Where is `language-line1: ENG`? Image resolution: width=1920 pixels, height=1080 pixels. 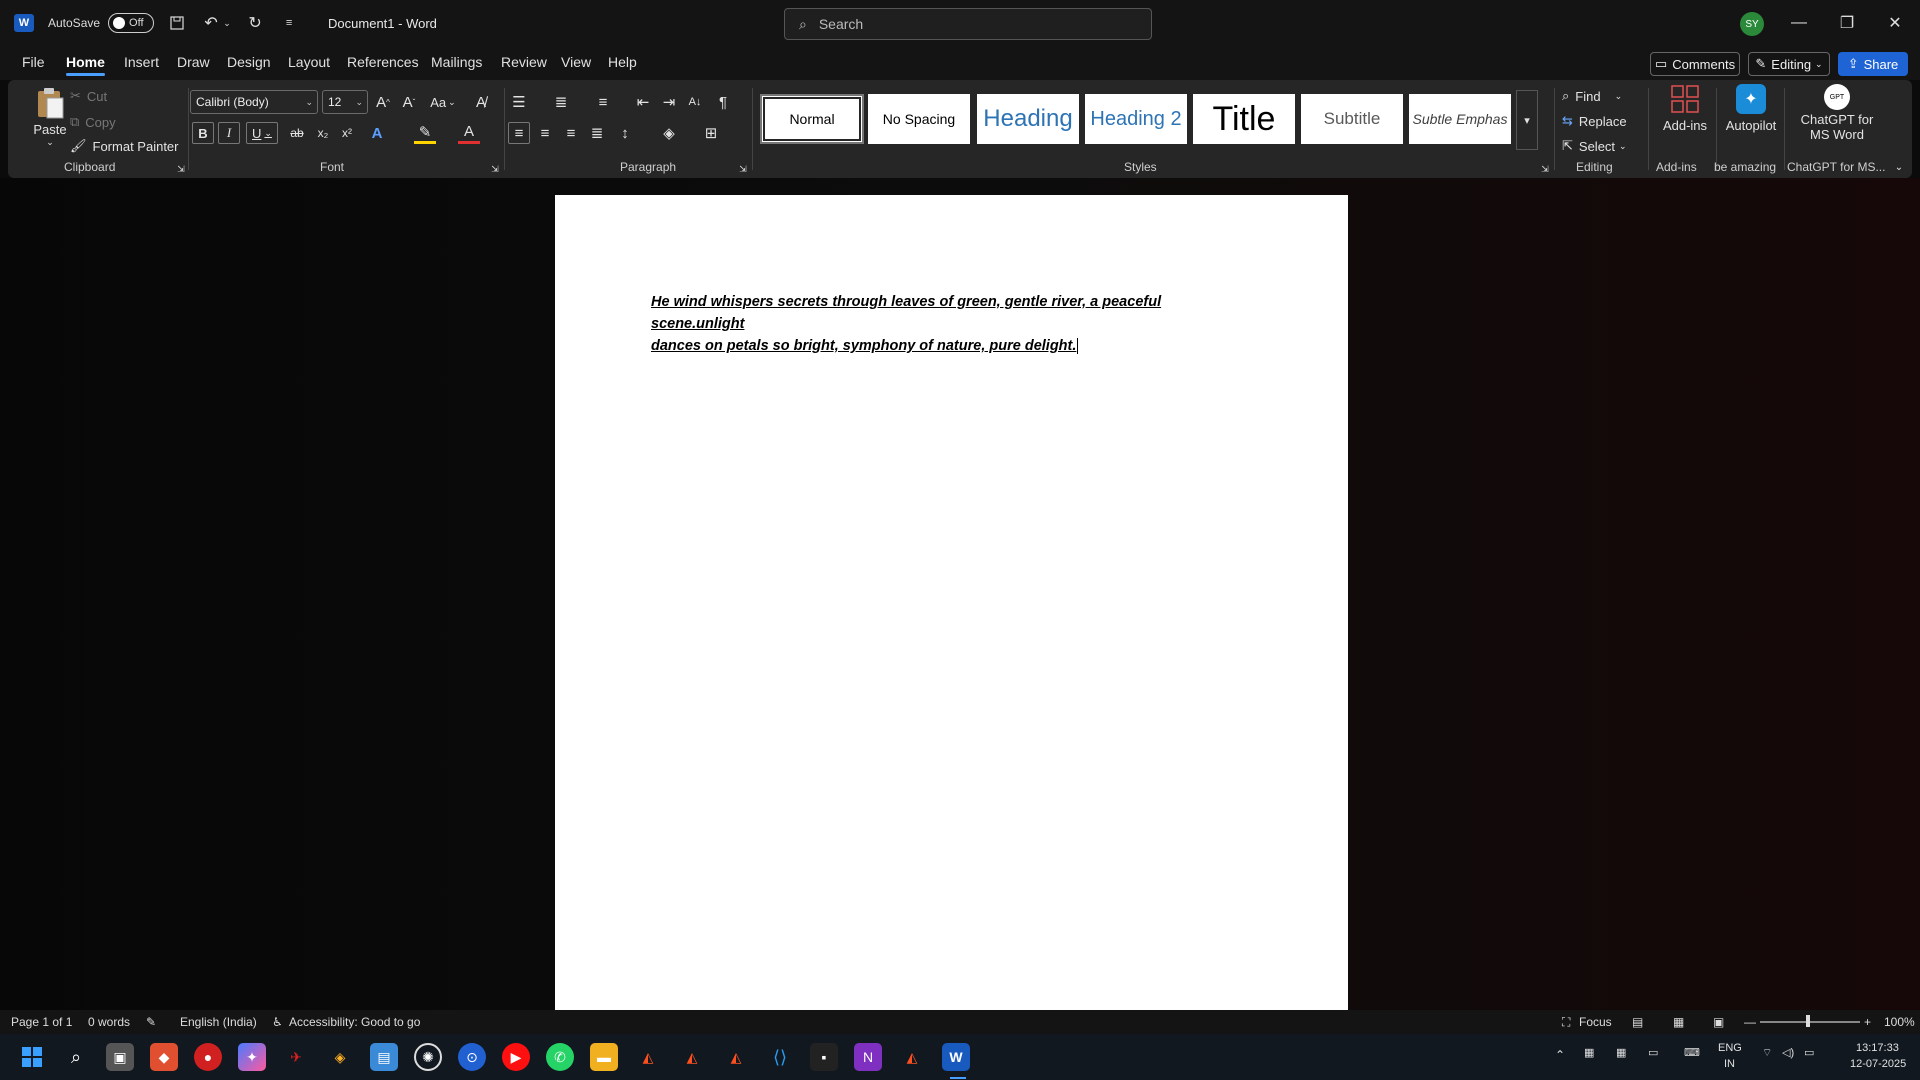 language-line1: ENG is located at coordinates (1730, 1048).